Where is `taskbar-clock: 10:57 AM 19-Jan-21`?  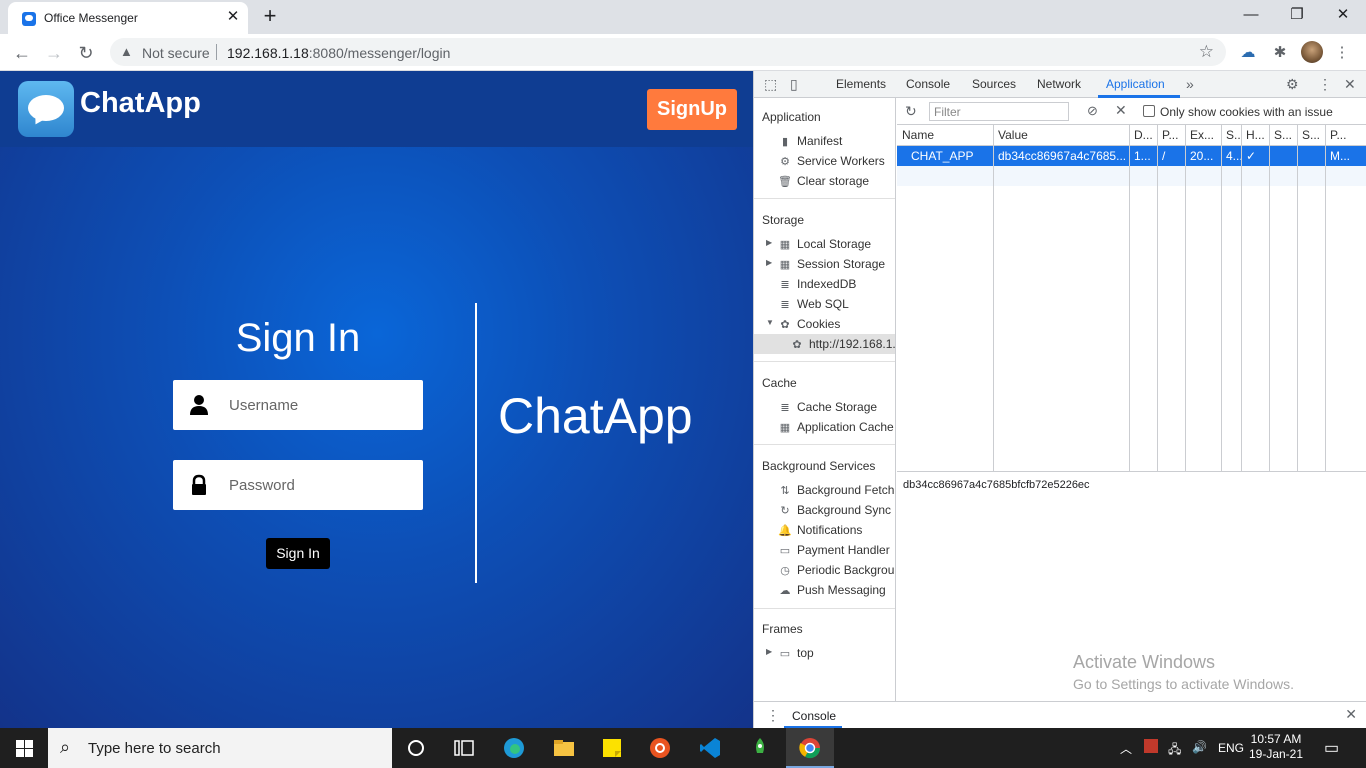
taskbar-clock: 10:57 AM 19-Jan-21 is located at coordinates (1276, 747).